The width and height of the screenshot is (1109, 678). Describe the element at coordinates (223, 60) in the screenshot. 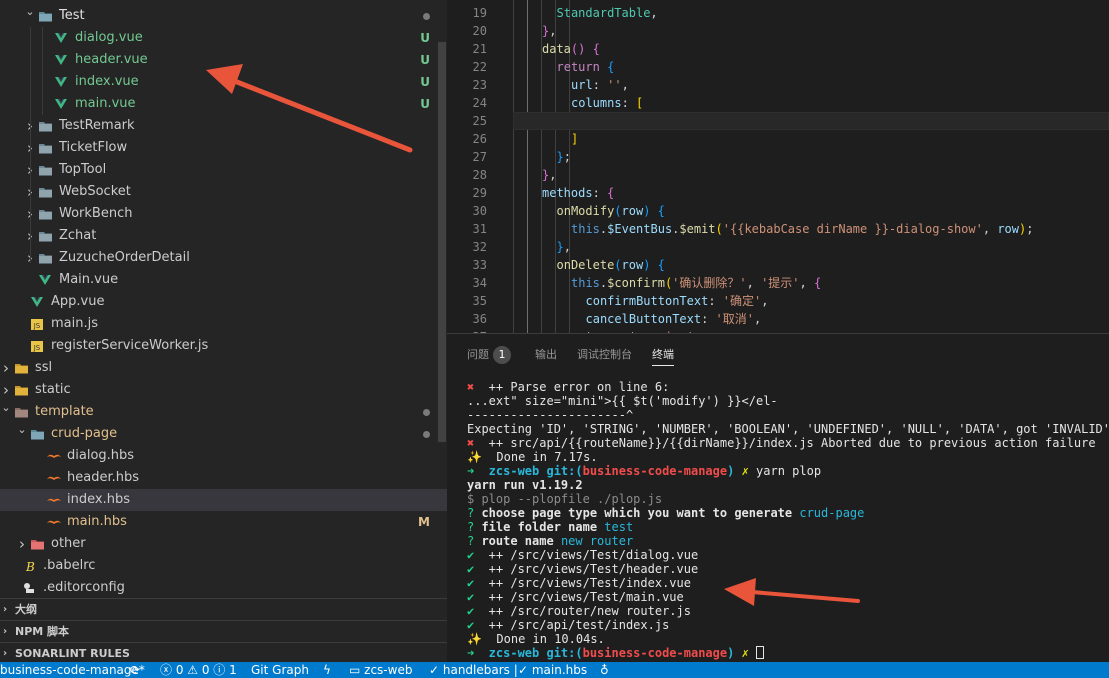

I see `tree-item-header-vue: header.vue U` at that location.